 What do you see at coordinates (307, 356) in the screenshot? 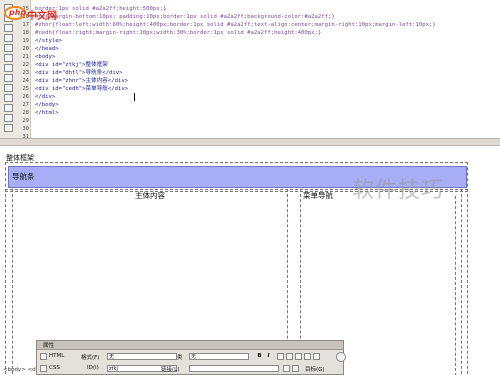
I see `indent-icon` at bounding box center [307, 356].